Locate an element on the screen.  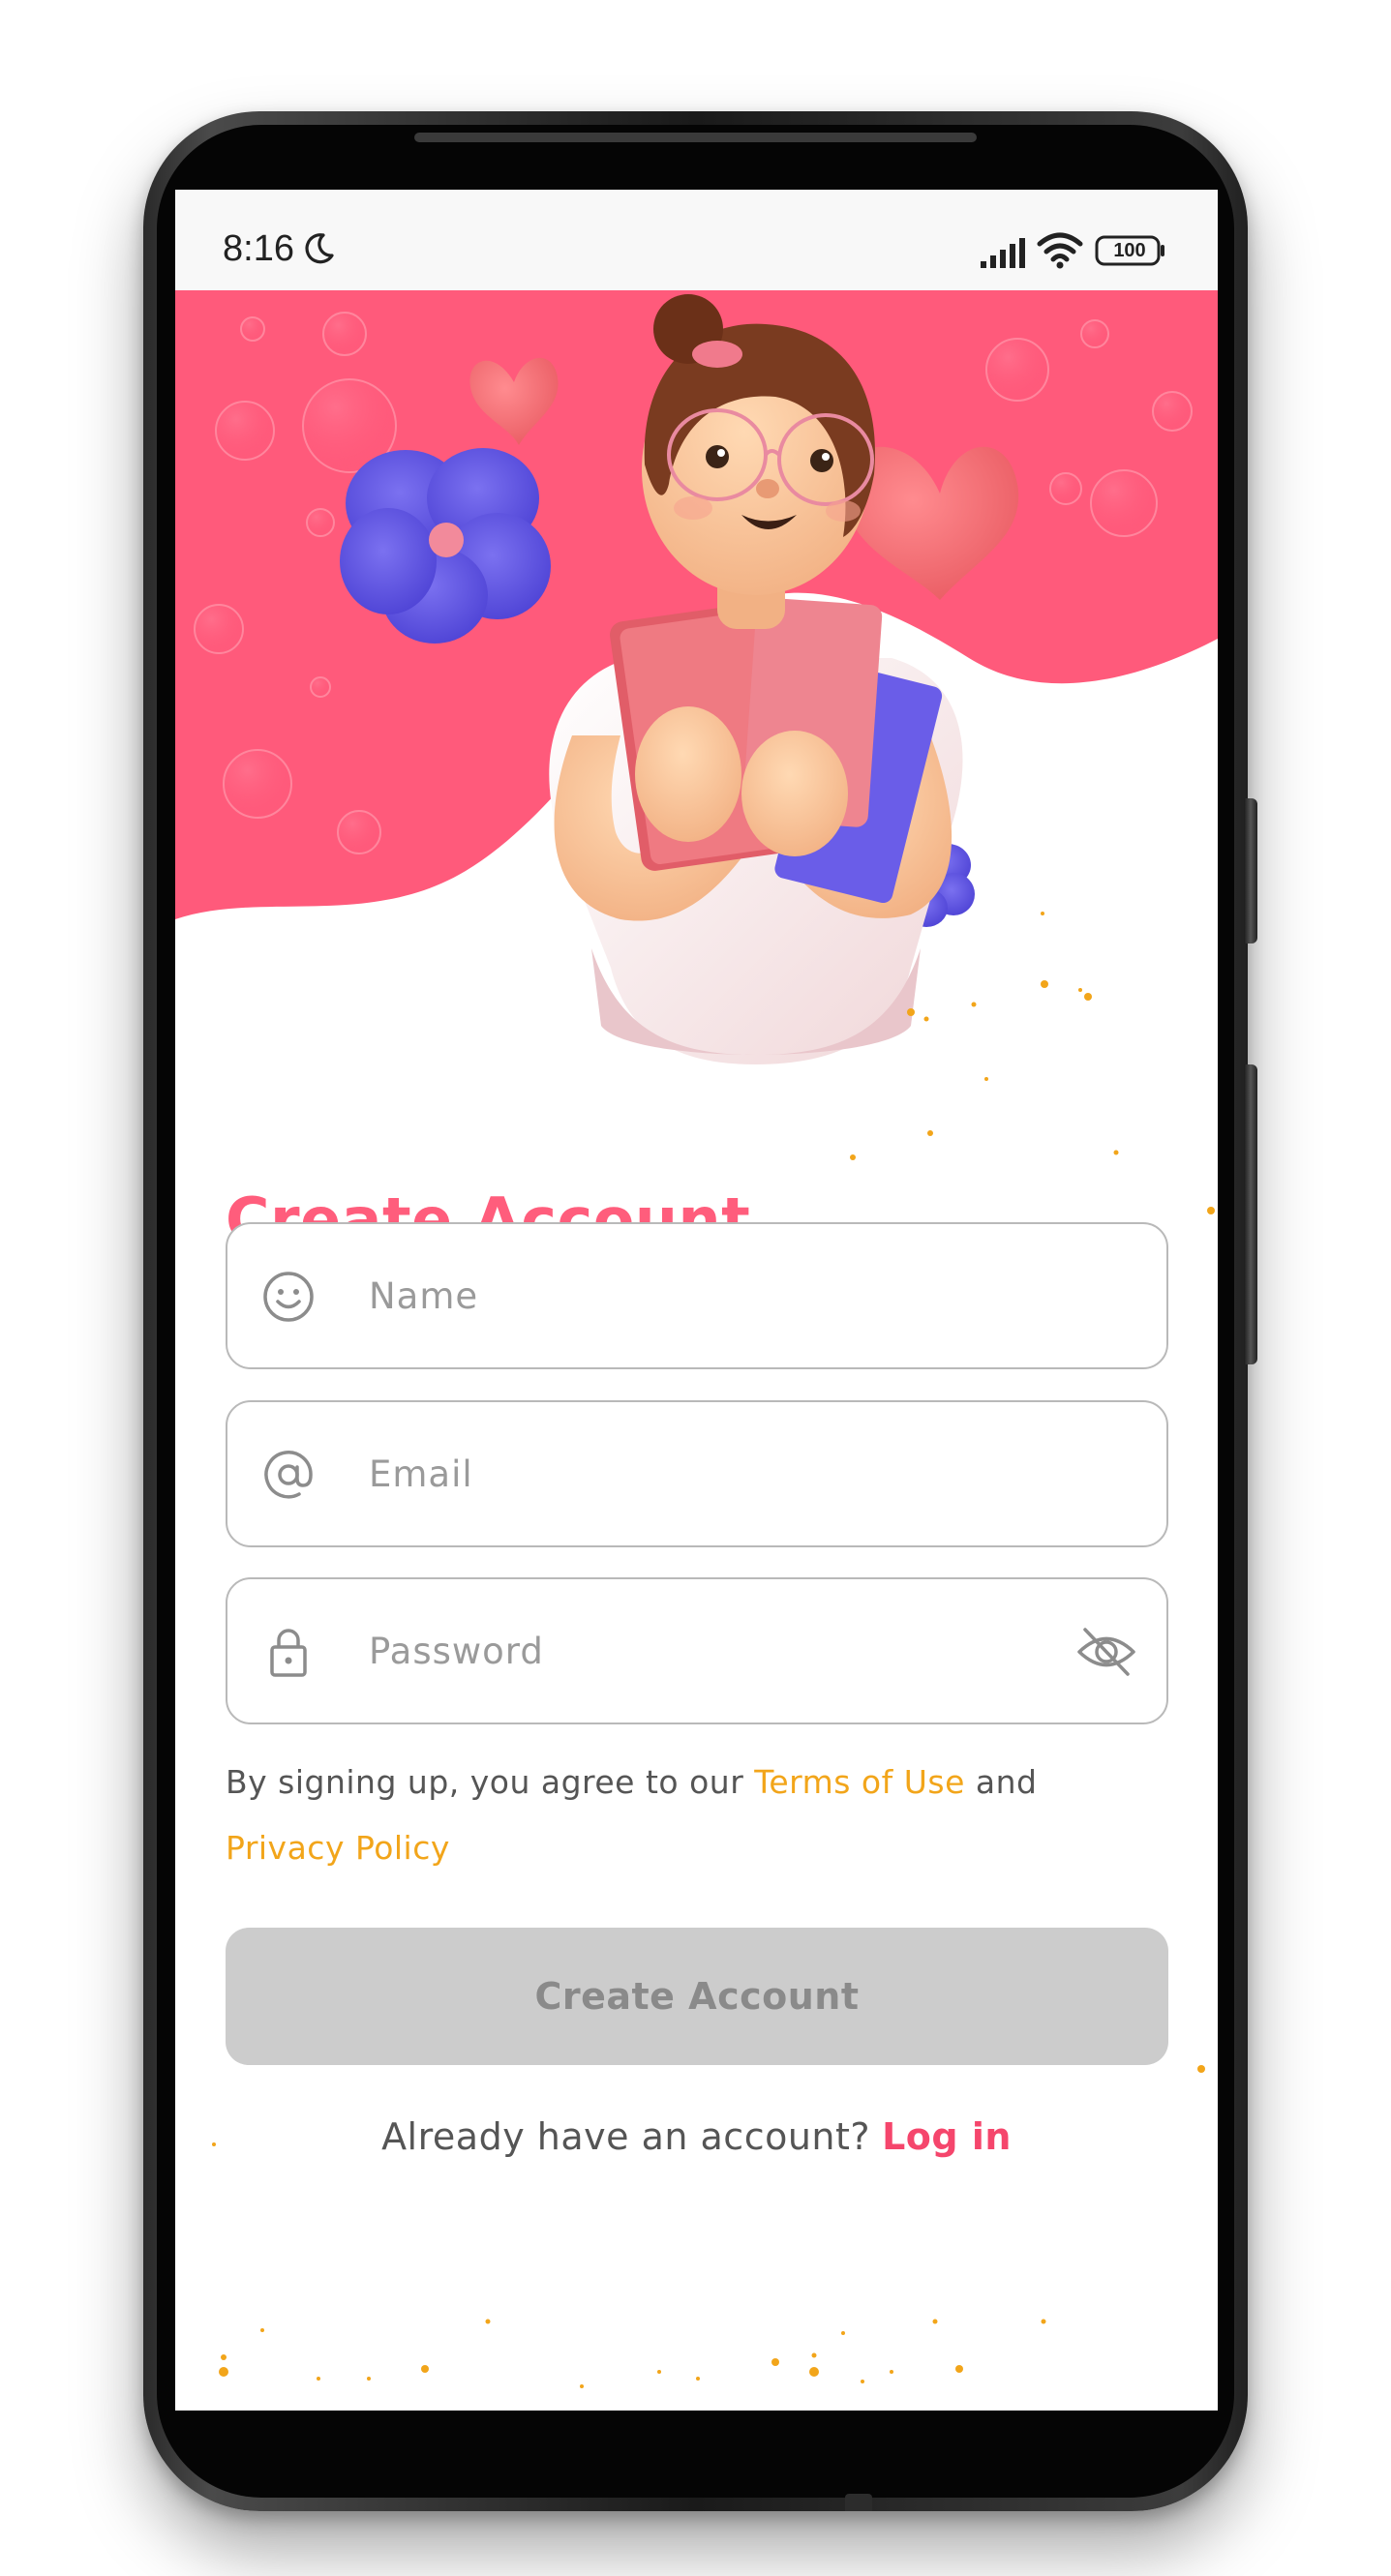
terms-middle: and is located at coordinates (1001, 1782).